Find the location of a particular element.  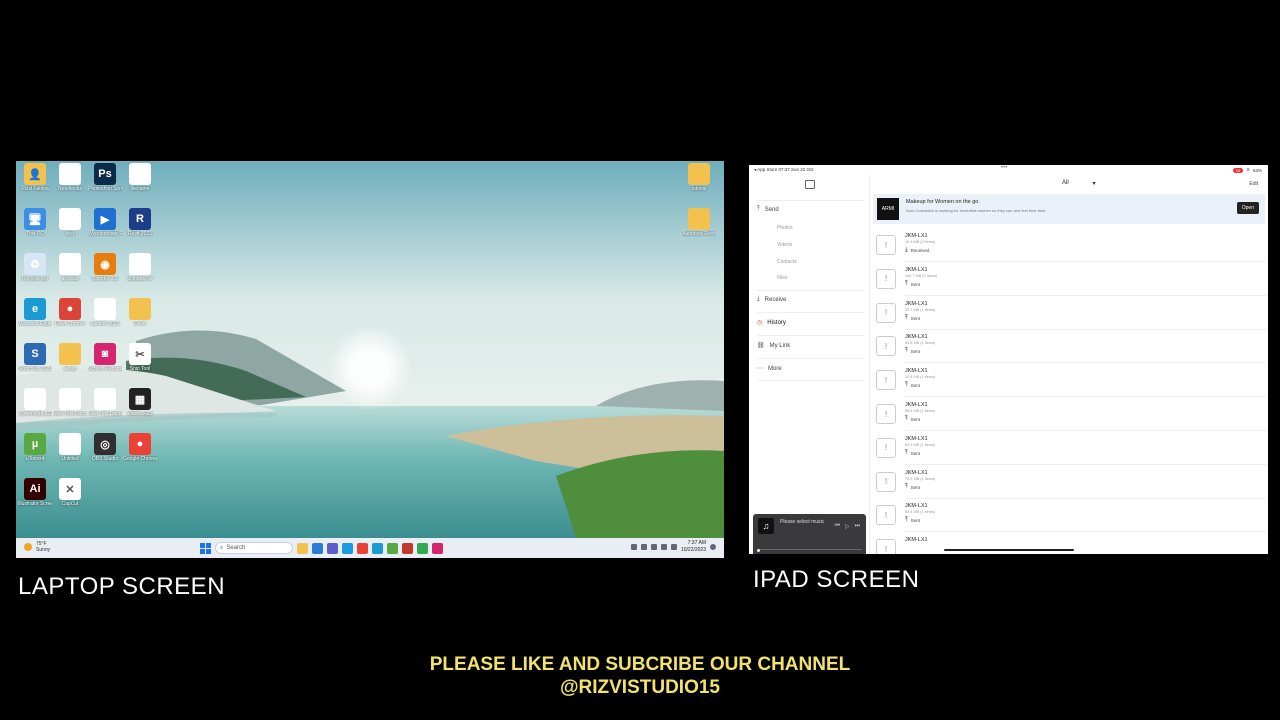

desktop-icon: New Text Document (2) is located at coordinates (105, 402).